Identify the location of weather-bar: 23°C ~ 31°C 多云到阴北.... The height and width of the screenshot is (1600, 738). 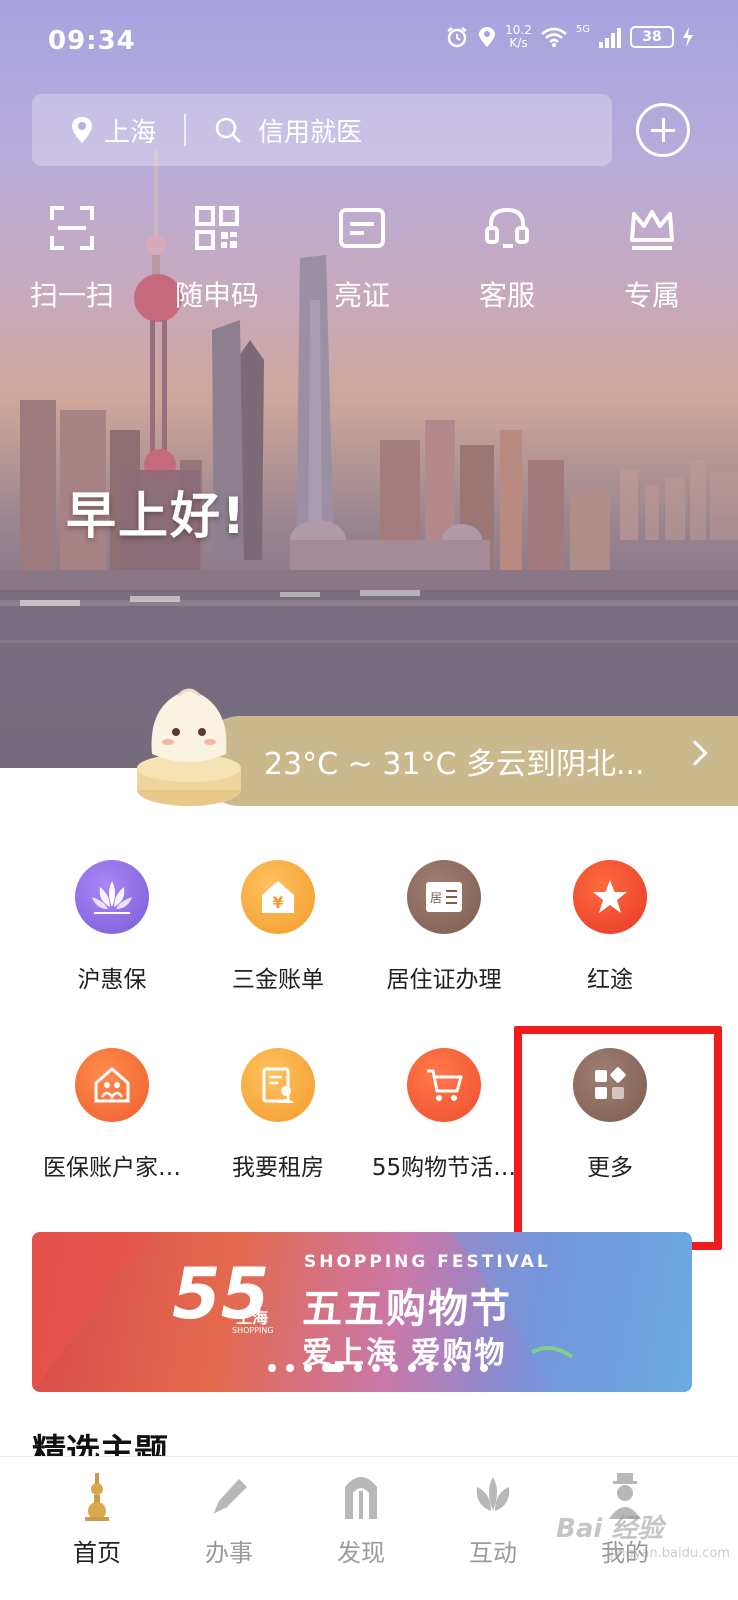
(469, 761).